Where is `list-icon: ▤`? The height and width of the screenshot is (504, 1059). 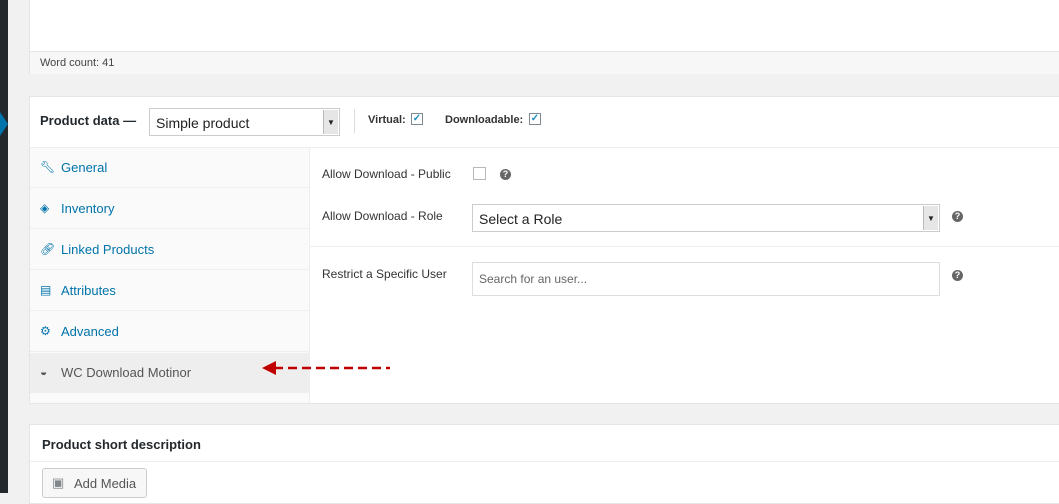 list-icon: ▤ is located at coordinates (46, 290).